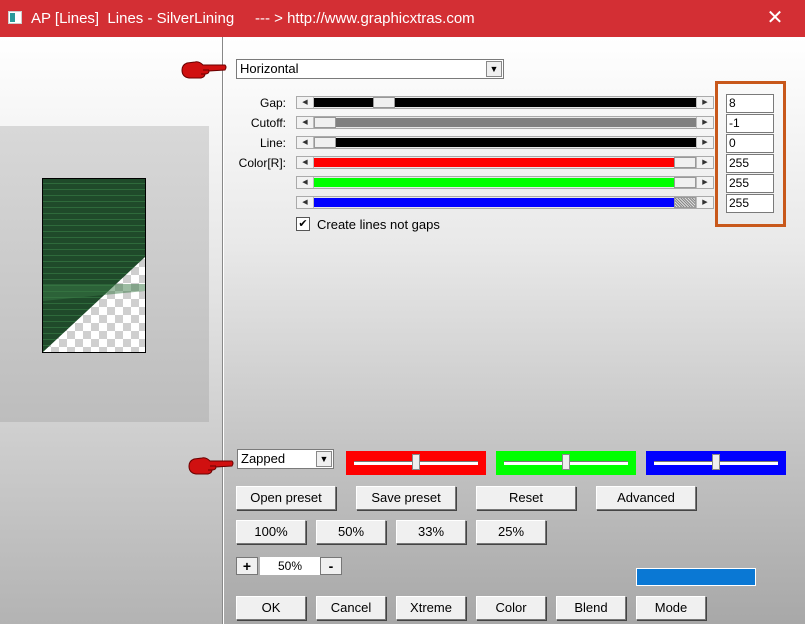 The width and height of the screenshot is (805, 624). What do you see at coordinates (750, 154) in the screenshot?
I see `values-highlight-box` at bounding box center [750, 154].